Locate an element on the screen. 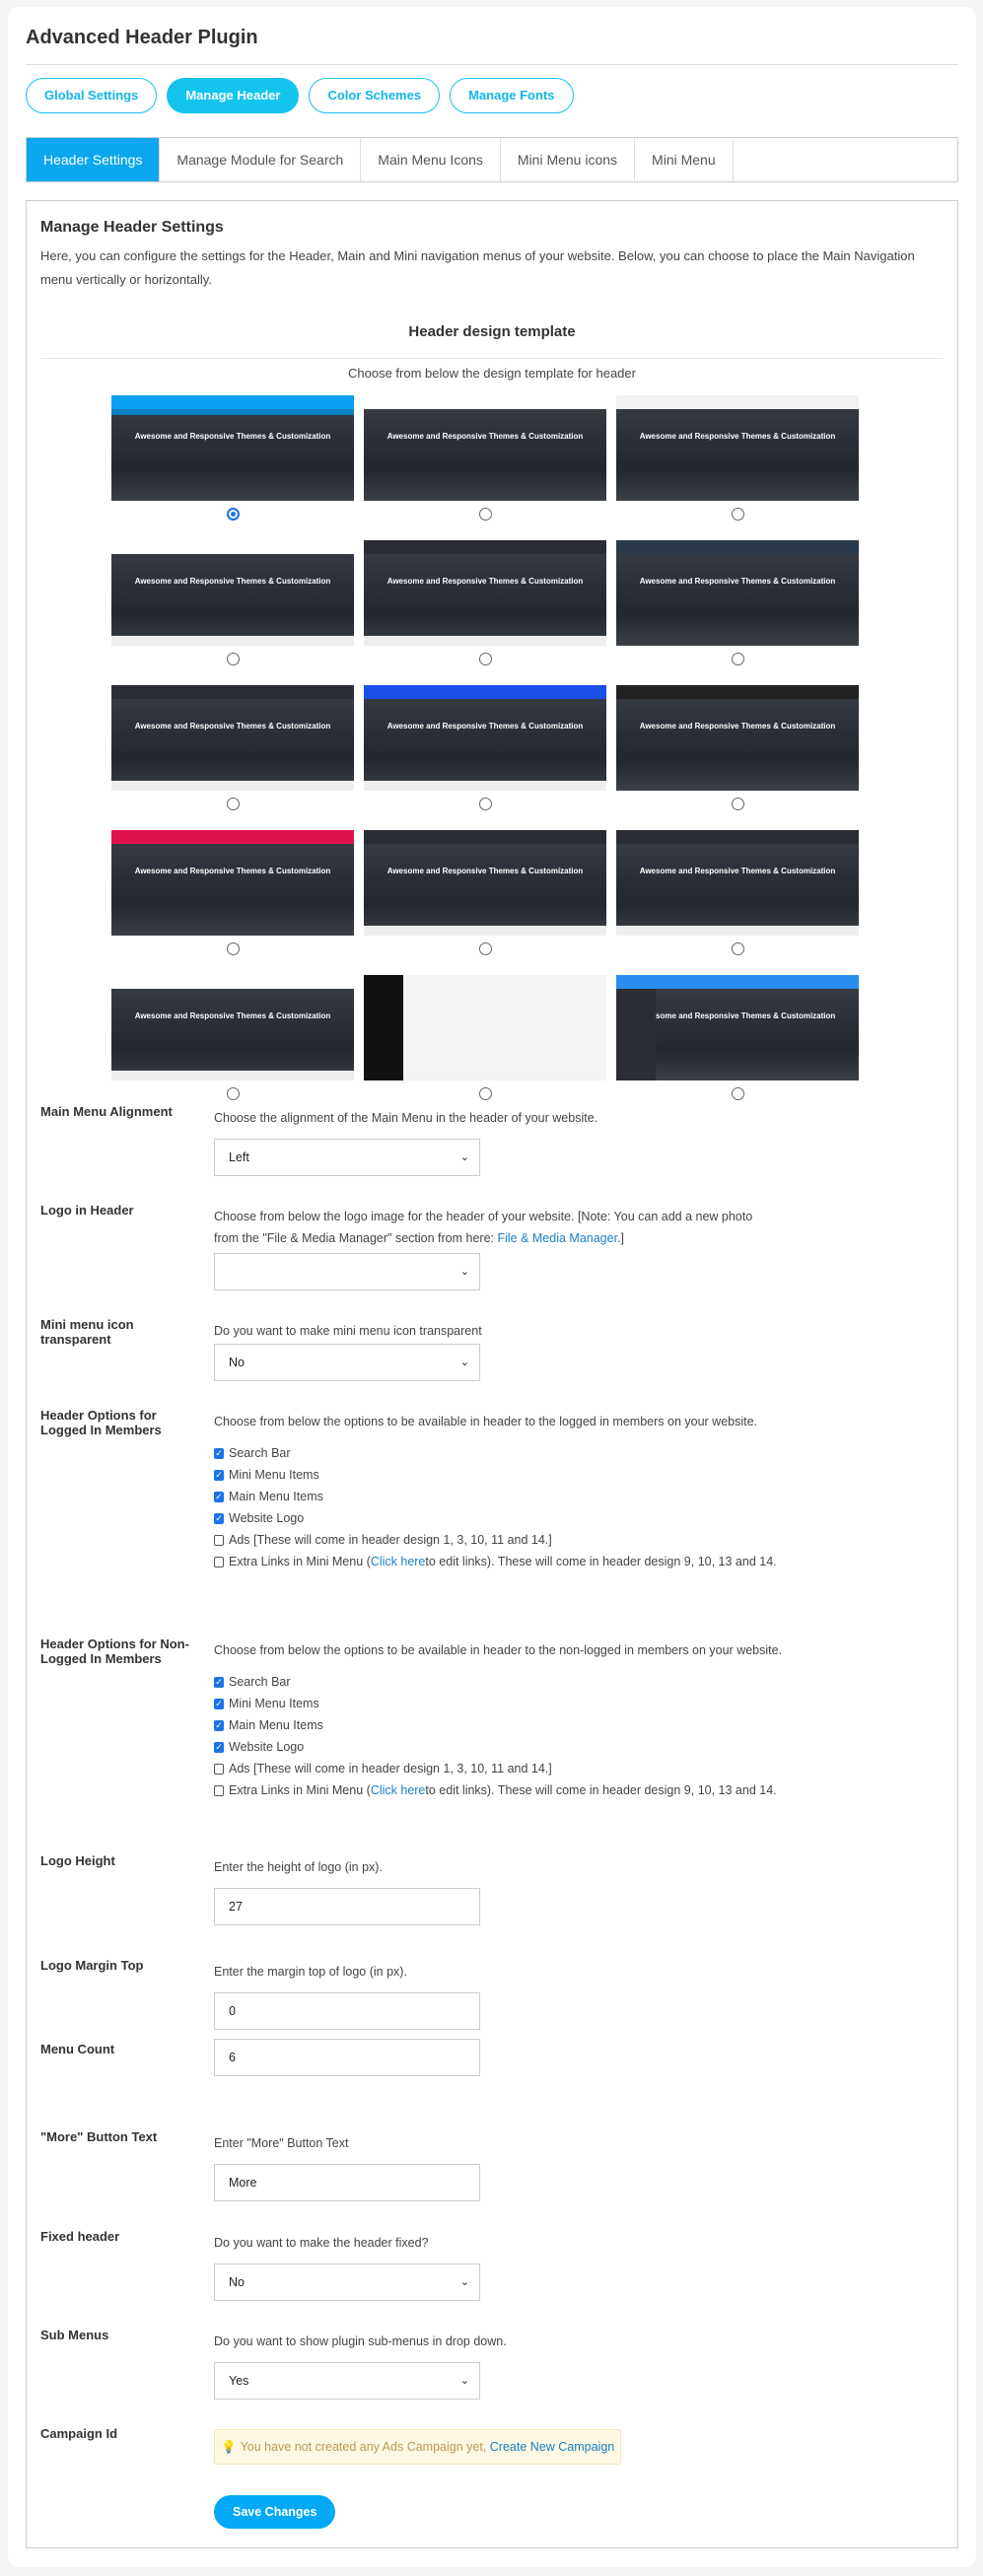 This screenshot has height=2576, width=983. checkbox-label: Mini Menu Items is located at coordinates (274, 1703).